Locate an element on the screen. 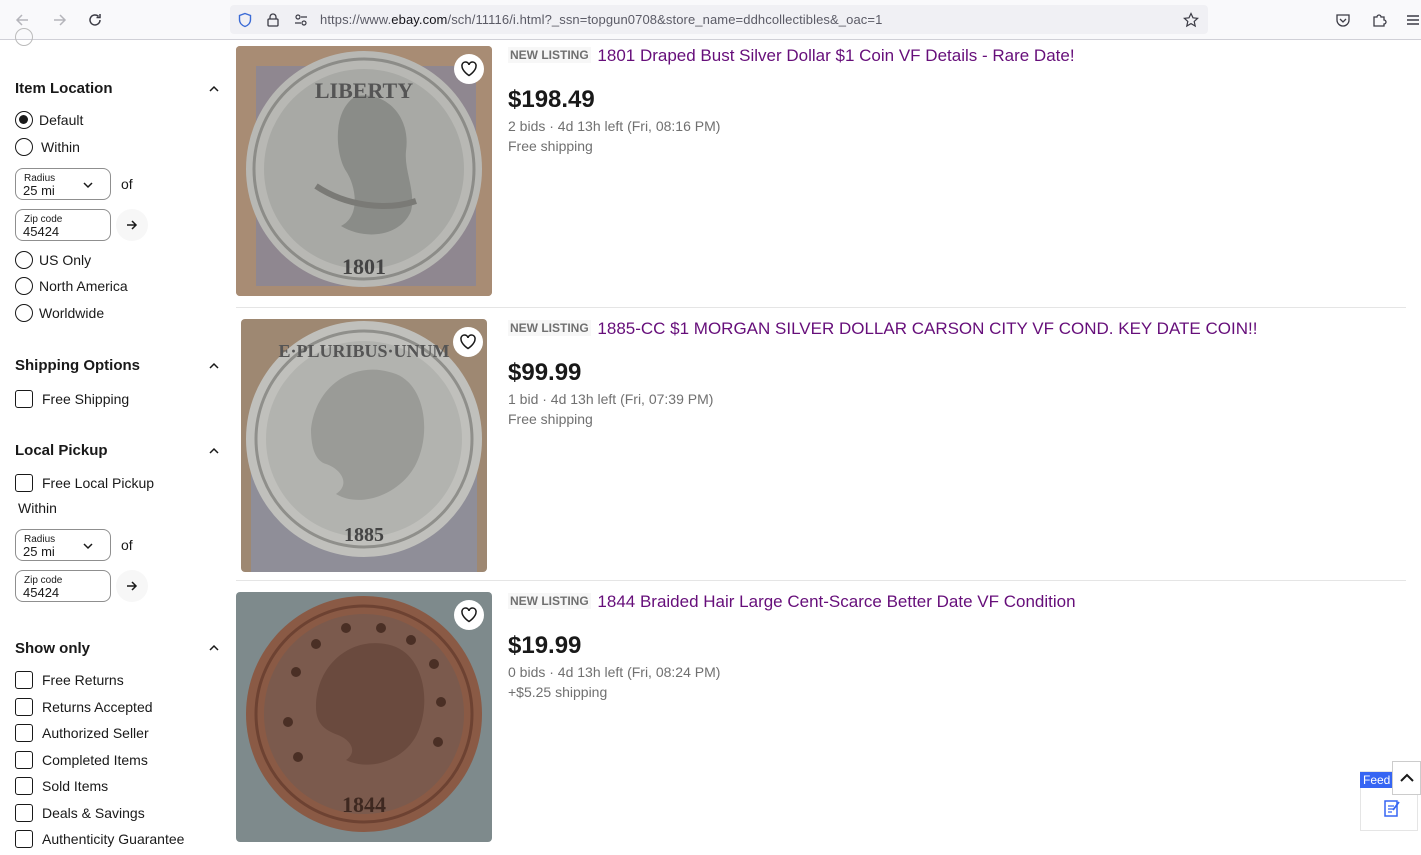 The width and height of the screenshot is (1421, 855). feedback-edit-icon is located at coordinates (1392, 808).